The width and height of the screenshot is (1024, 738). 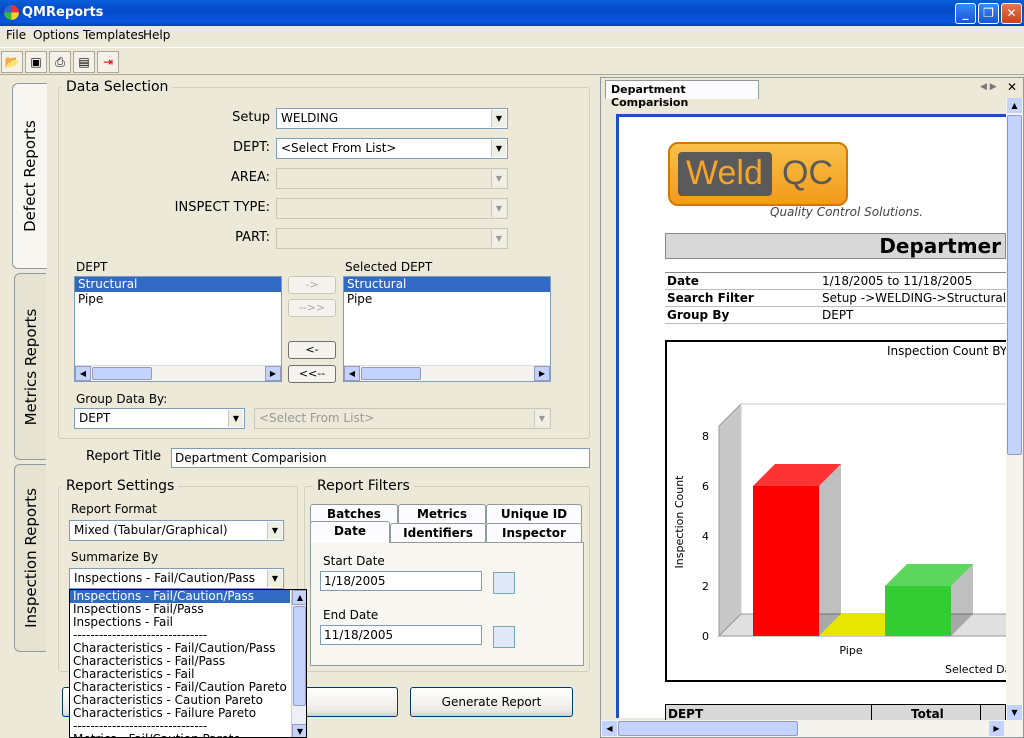 I want to click on chart-side-wall, so click(x=730, y=520).